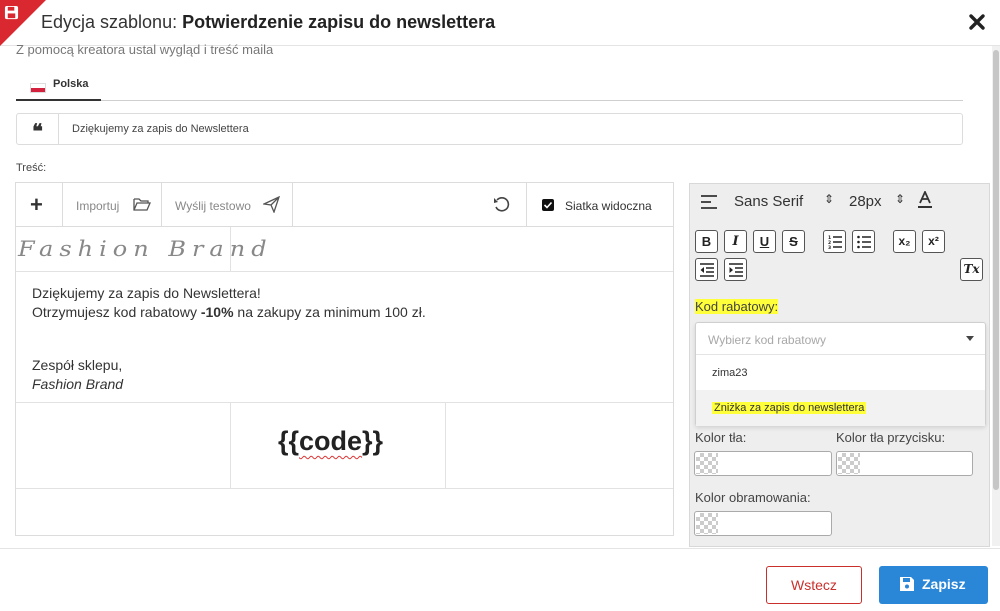  What do you see at coordinates (763, 523) in the screenshot?
I see `border-color-input` at bounding box center [763, 523].